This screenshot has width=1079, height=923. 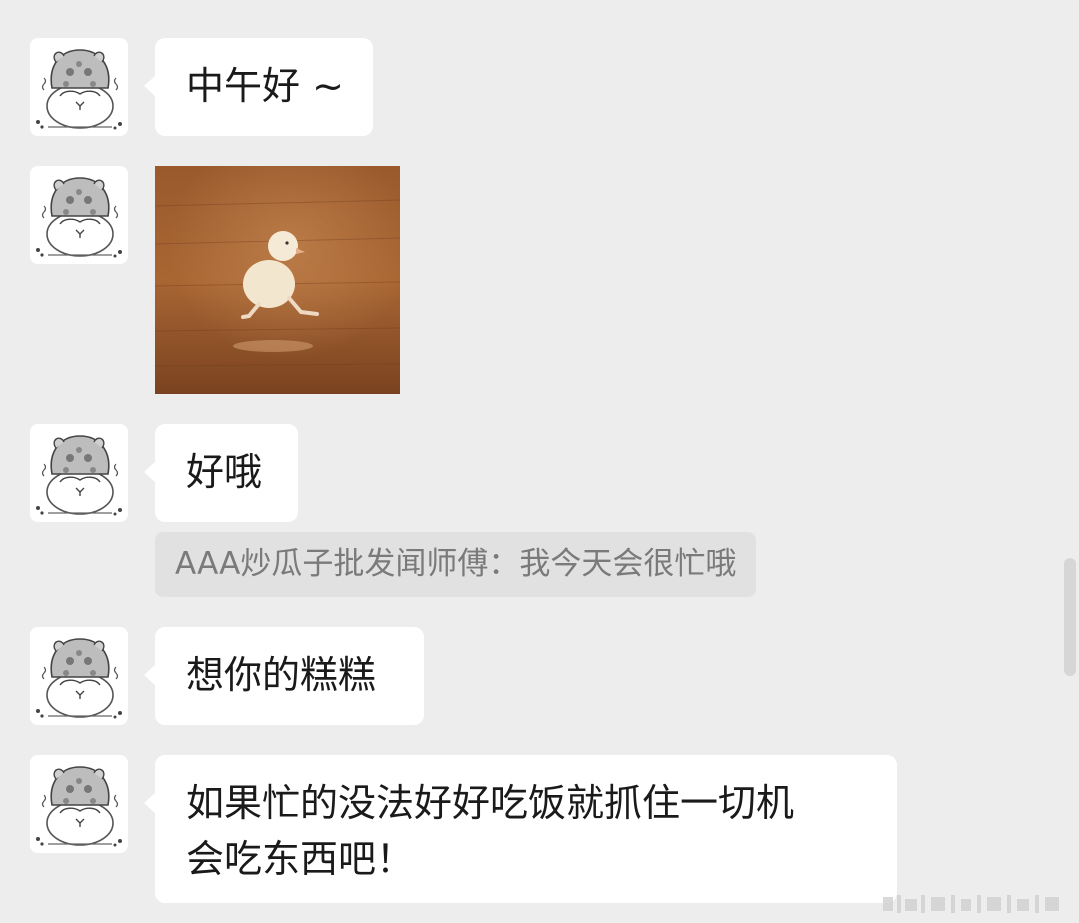 I want to click on message-text-line: 会吃东西吧！, so click(x=300, y=859).